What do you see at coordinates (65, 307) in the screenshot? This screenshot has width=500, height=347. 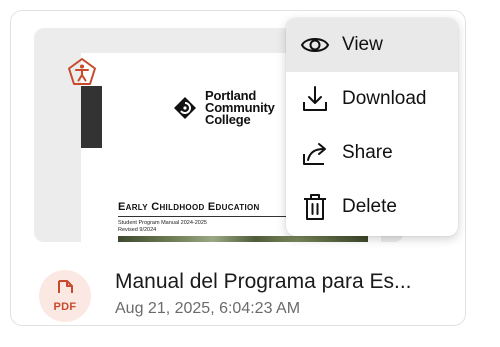 I see `pdf-label: PDF` at bounding box center [65, 307].